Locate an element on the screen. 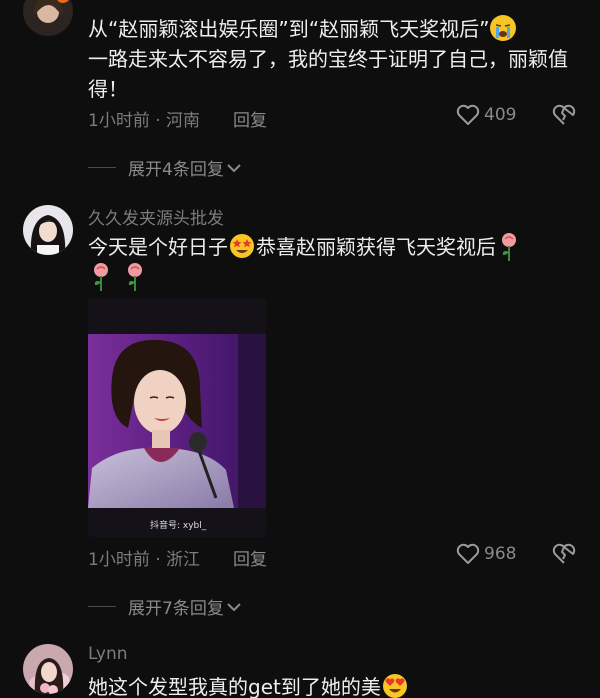 The width and height of the screenshot is (600, 698). username: Lynn is located at coordinates (108, 654).